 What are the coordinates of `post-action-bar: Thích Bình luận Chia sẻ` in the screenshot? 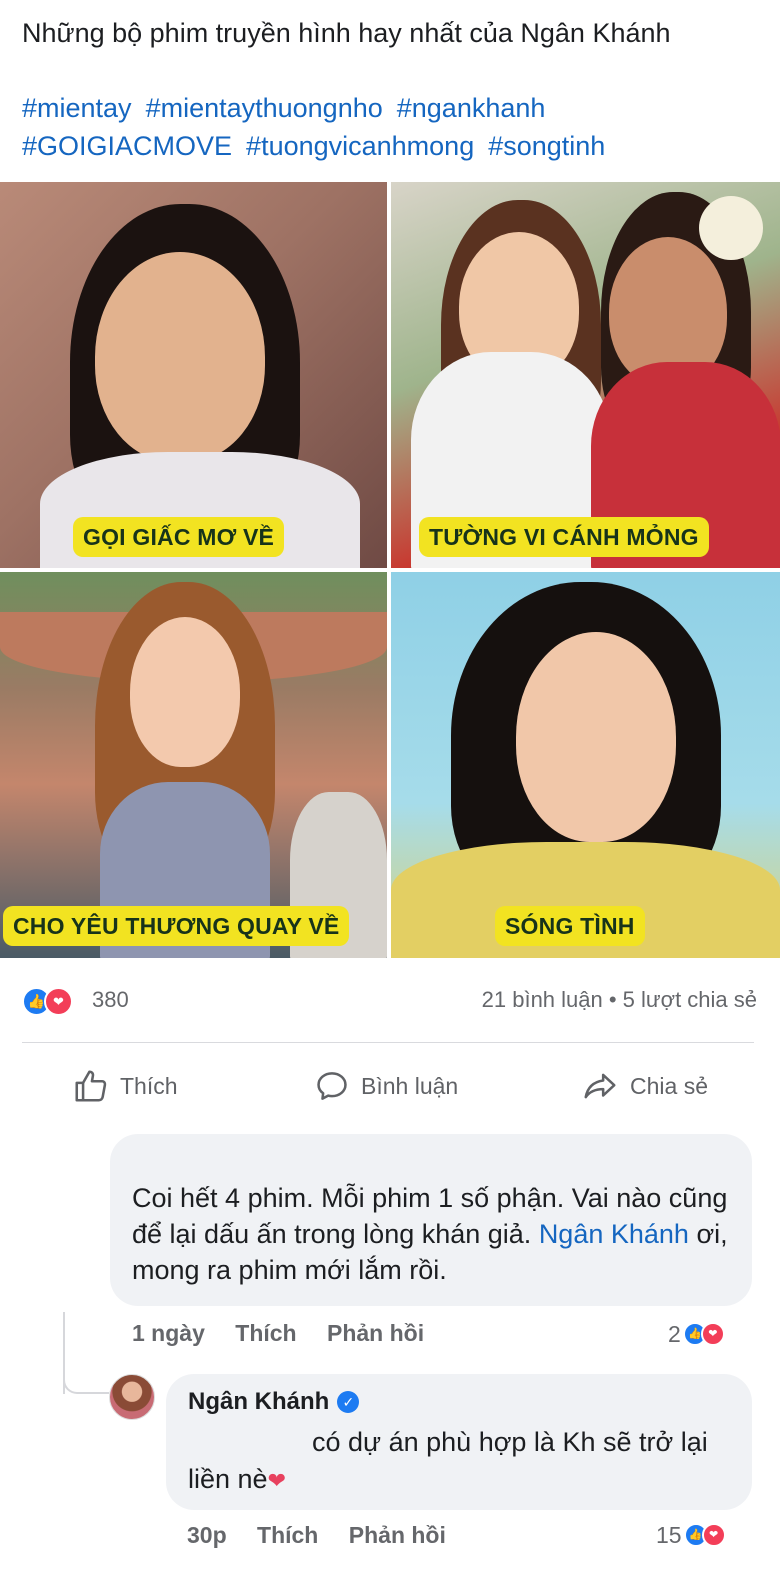 It's located at (390, 1087).